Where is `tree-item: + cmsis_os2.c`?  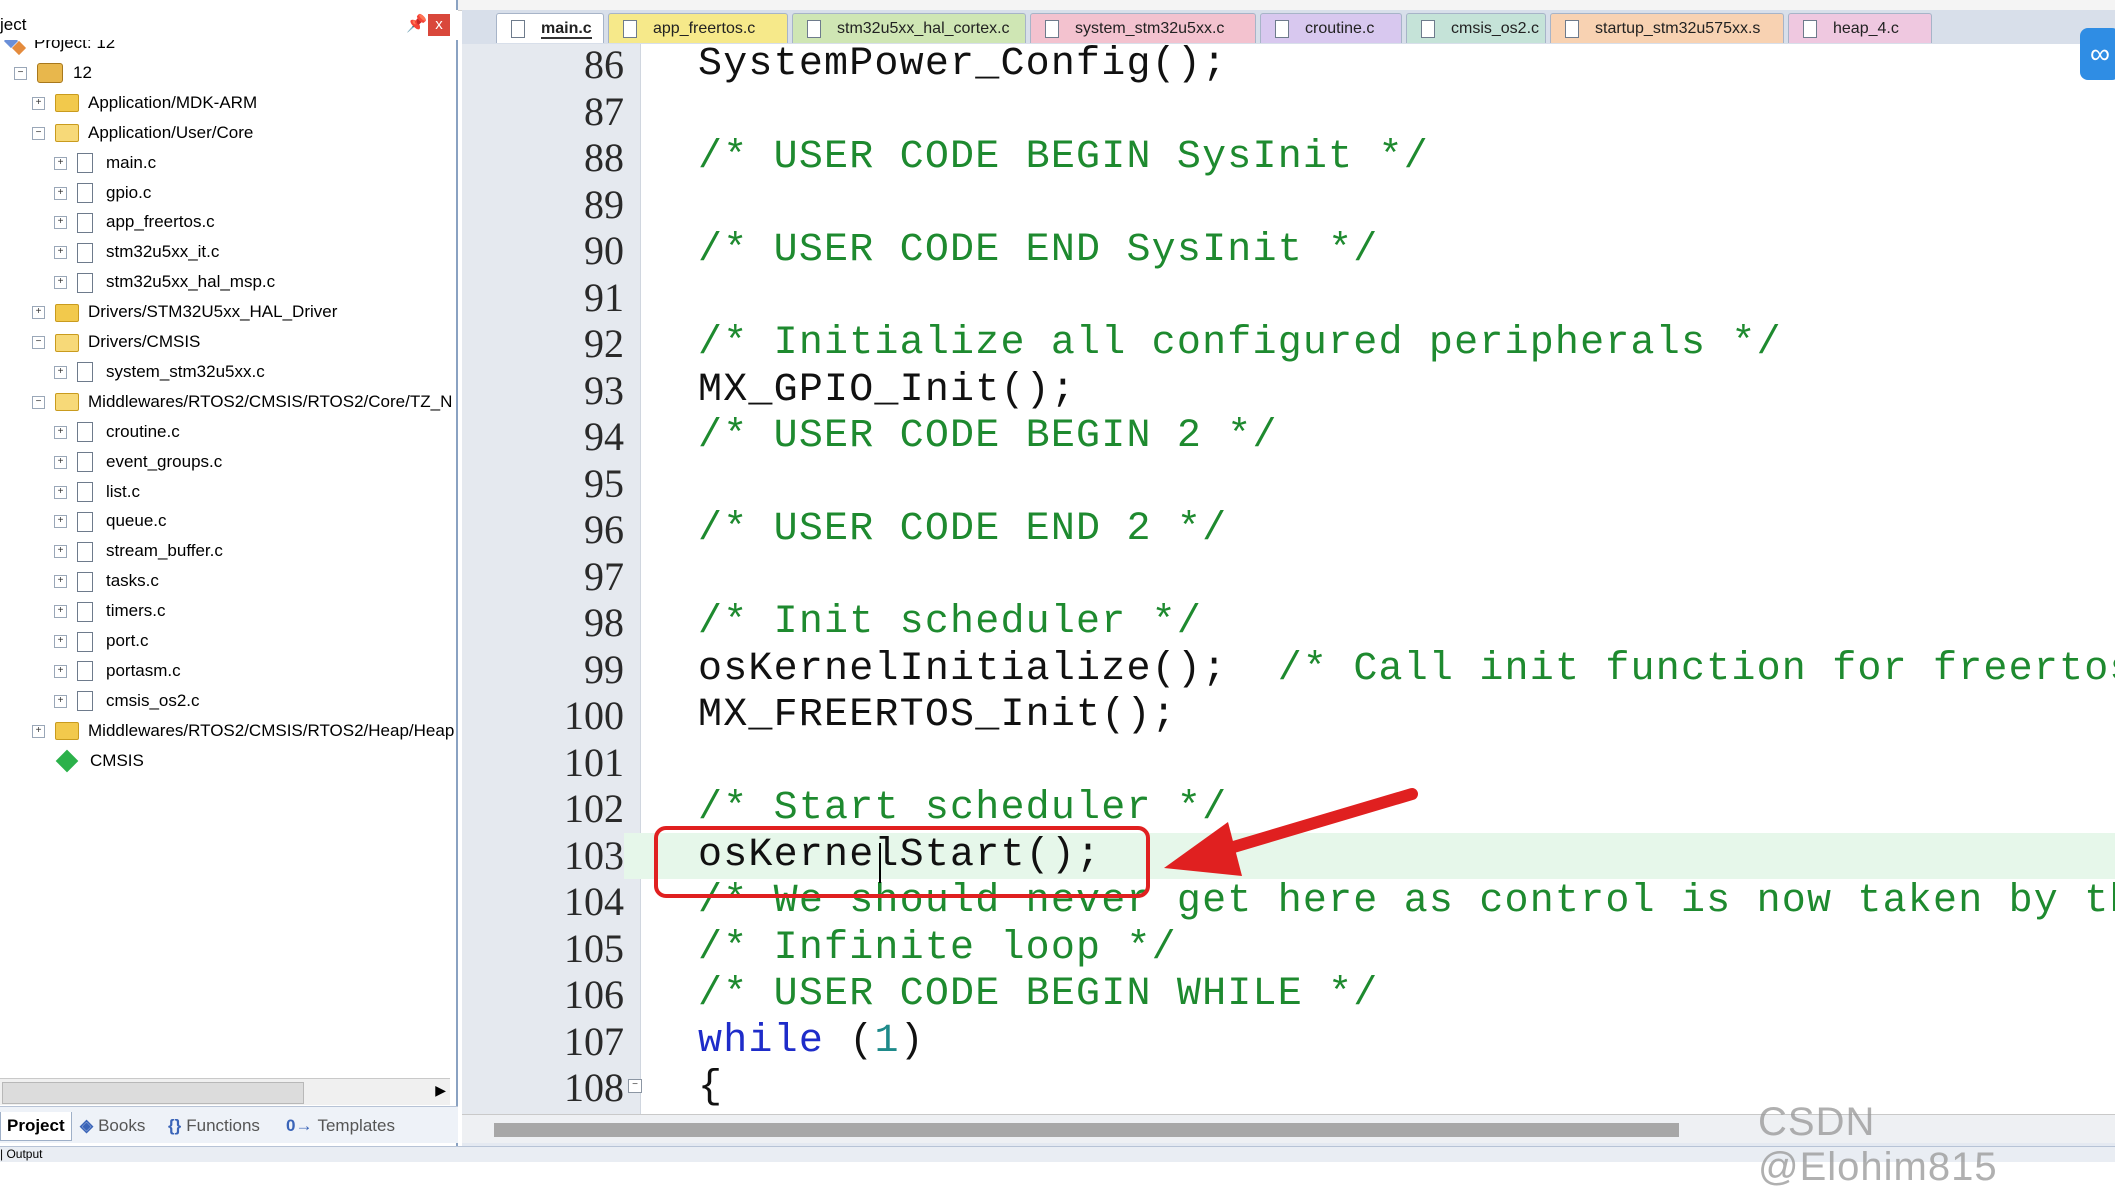 tree-item: + cmsis_os2.c is located at coordinates (127, 701).